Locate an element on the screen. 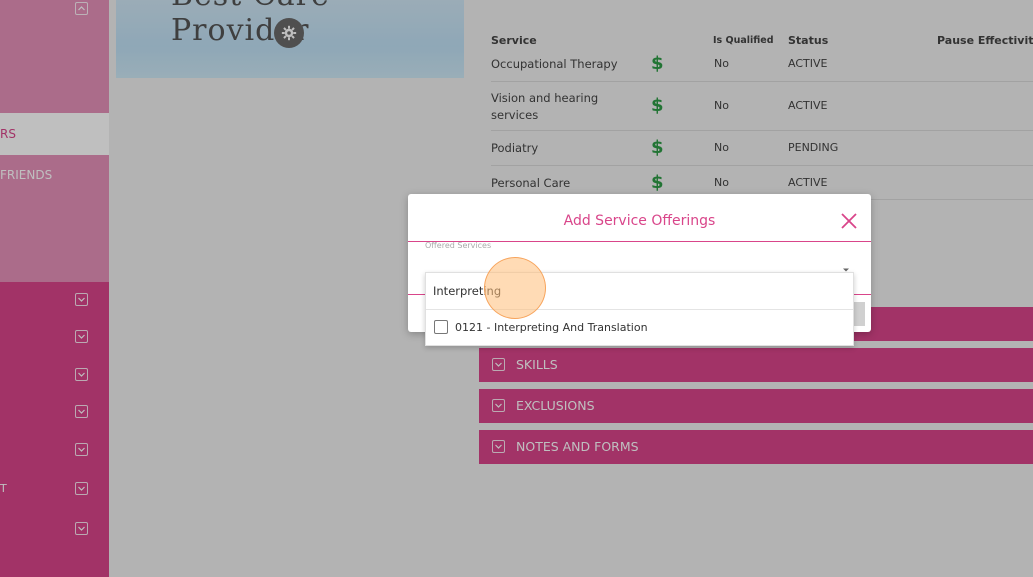 The height and width of the screenshot is (577, 1033). offered-services-label: Offered Services is located at coordinates (458, 245).